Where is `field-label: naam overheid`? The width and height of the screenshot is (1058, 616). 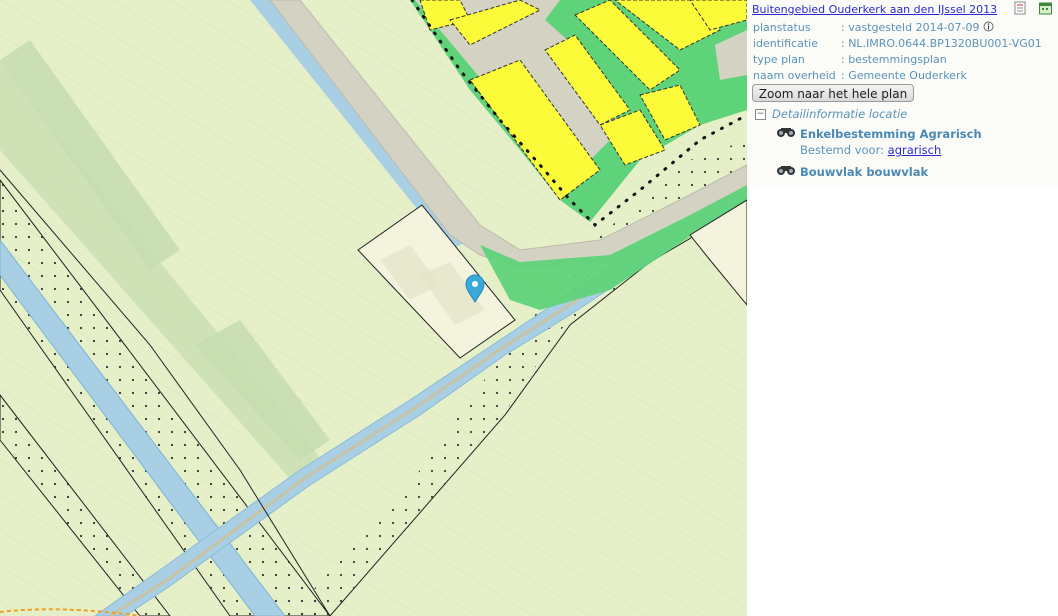
field-label: naam overheid is located at coordinates (794, 75).